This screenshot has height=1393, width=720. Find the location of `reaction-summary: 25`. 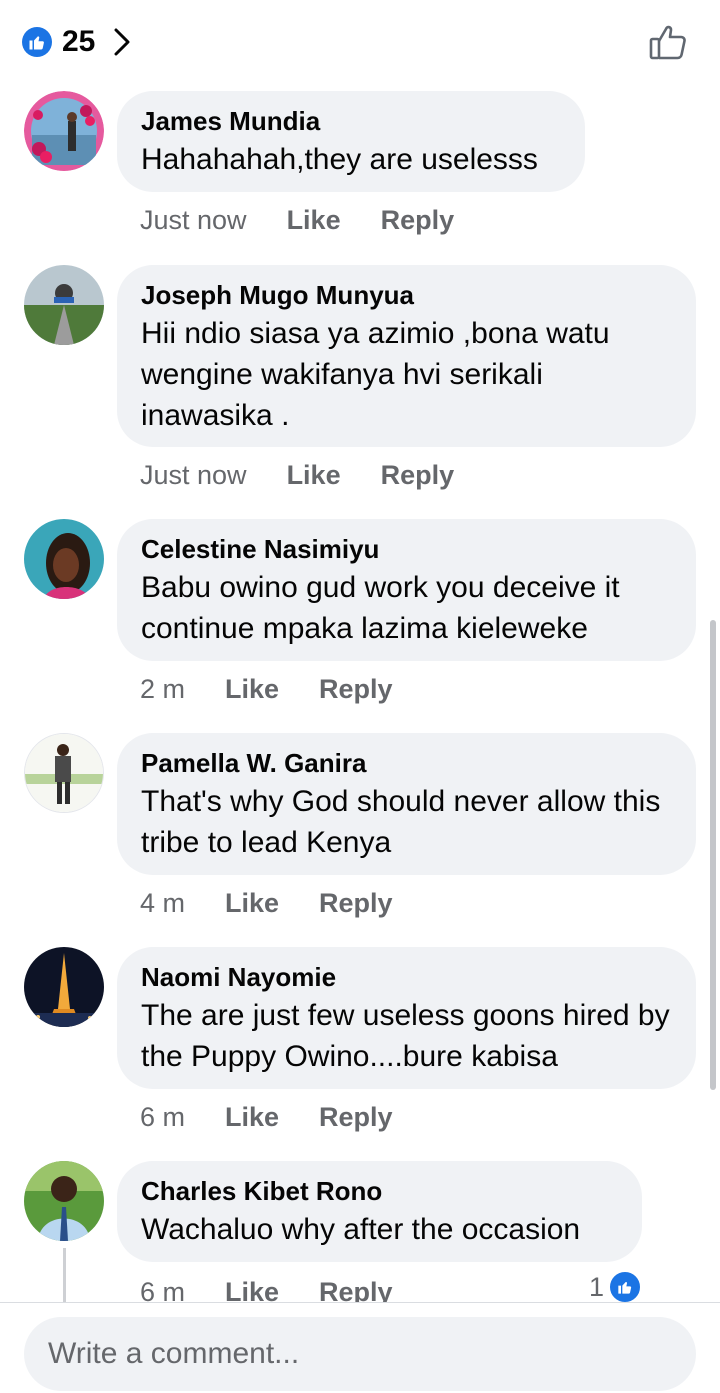

reaction-summary: 25 is located at coordinates (76, 42).